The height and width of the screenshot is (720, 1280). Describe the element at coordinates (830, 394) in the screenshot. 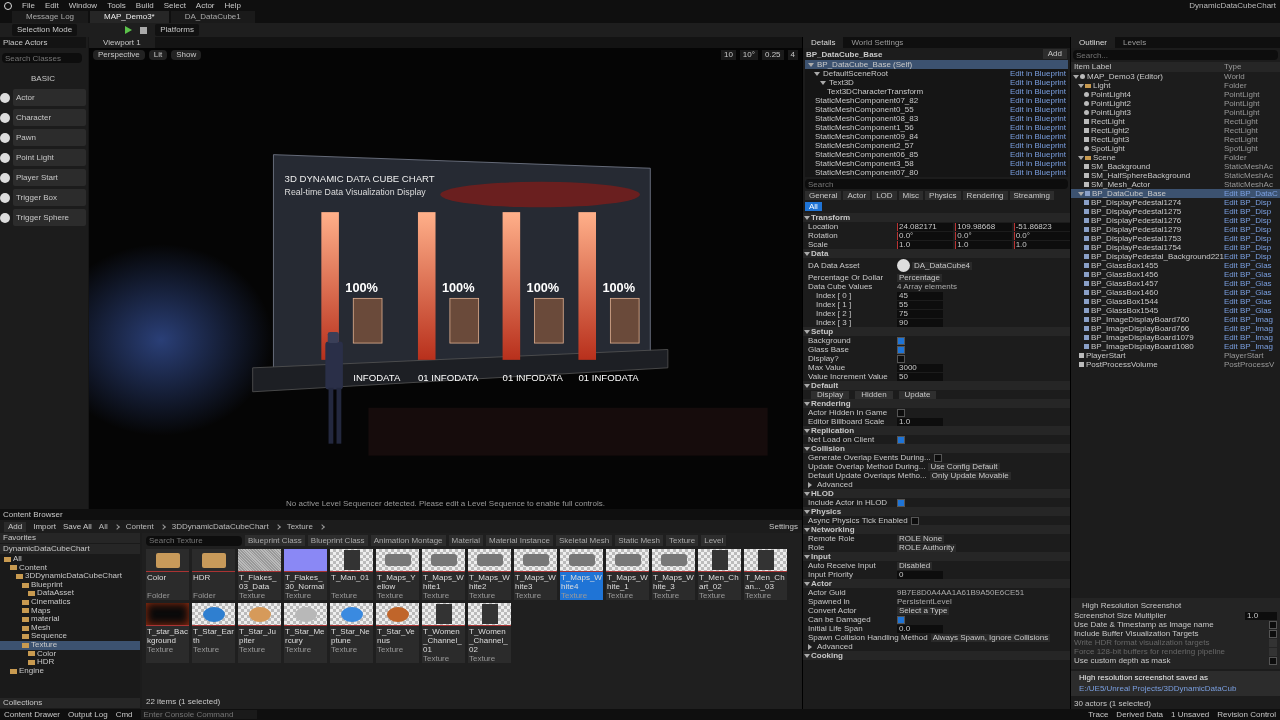

I see `action-button: Display` at that location.